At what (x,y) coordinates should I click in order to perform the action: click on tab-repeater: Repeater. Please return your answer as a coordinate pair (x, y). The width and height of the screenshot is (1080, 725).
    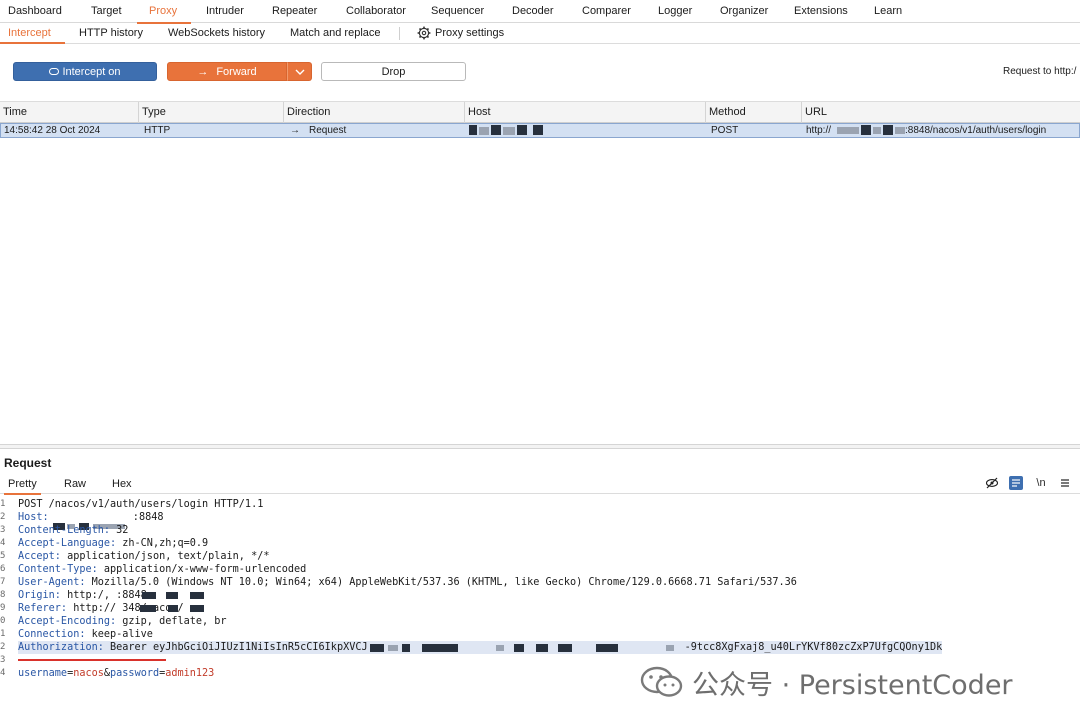
    Looking at the image, I should click on (294, 11).